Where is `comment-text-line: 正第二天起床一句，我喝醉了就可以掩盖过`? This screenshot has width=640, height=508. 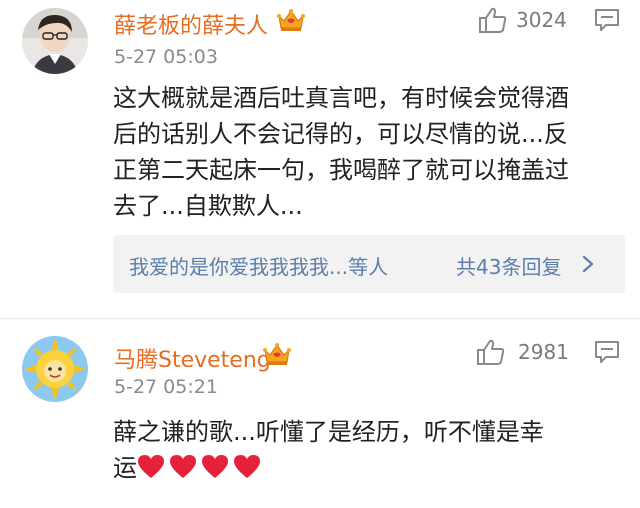
comment-text-line: 正第二天起床一句，我喝醉了就可以掩盖过 is located at coordinates (341, 170).